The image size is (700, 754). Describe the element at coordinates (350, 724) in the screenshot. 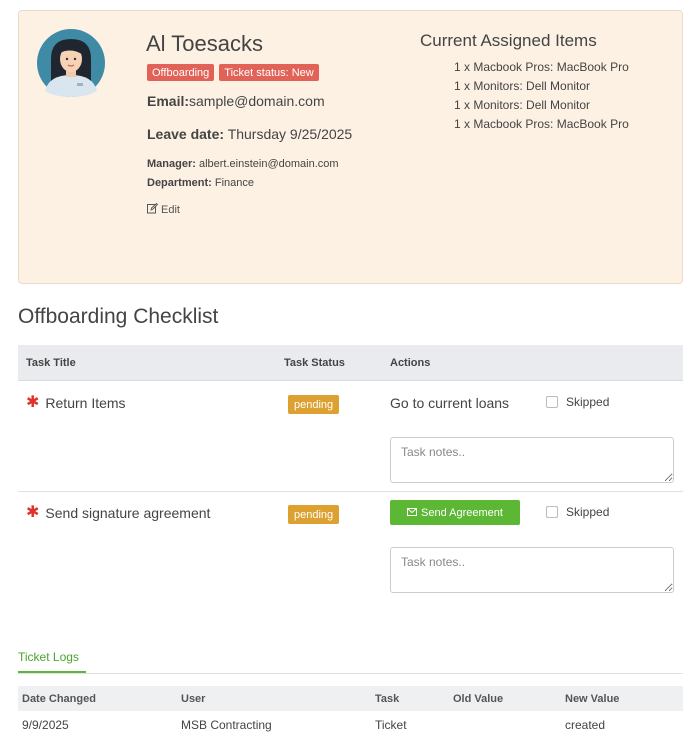

I see `table-row: 9/9/2025 MSB Contracting Ticket created` at that location.